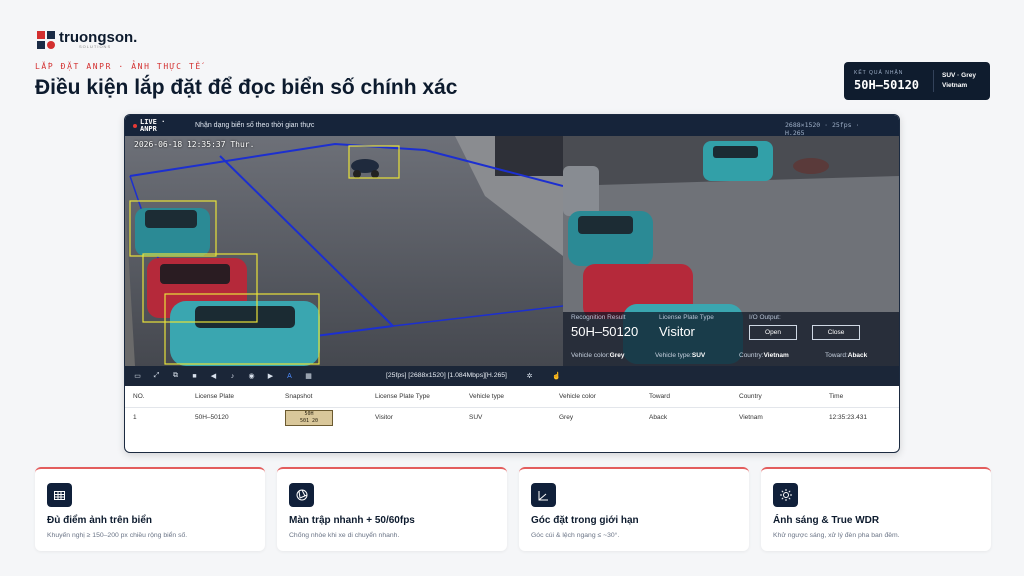 The width and height of the screenshot is (1024, 576). What do you see at coordinates (959, 76) in the screenshot?
I see `result-line1: SUV · Grey` at bounding box center [959, 76].